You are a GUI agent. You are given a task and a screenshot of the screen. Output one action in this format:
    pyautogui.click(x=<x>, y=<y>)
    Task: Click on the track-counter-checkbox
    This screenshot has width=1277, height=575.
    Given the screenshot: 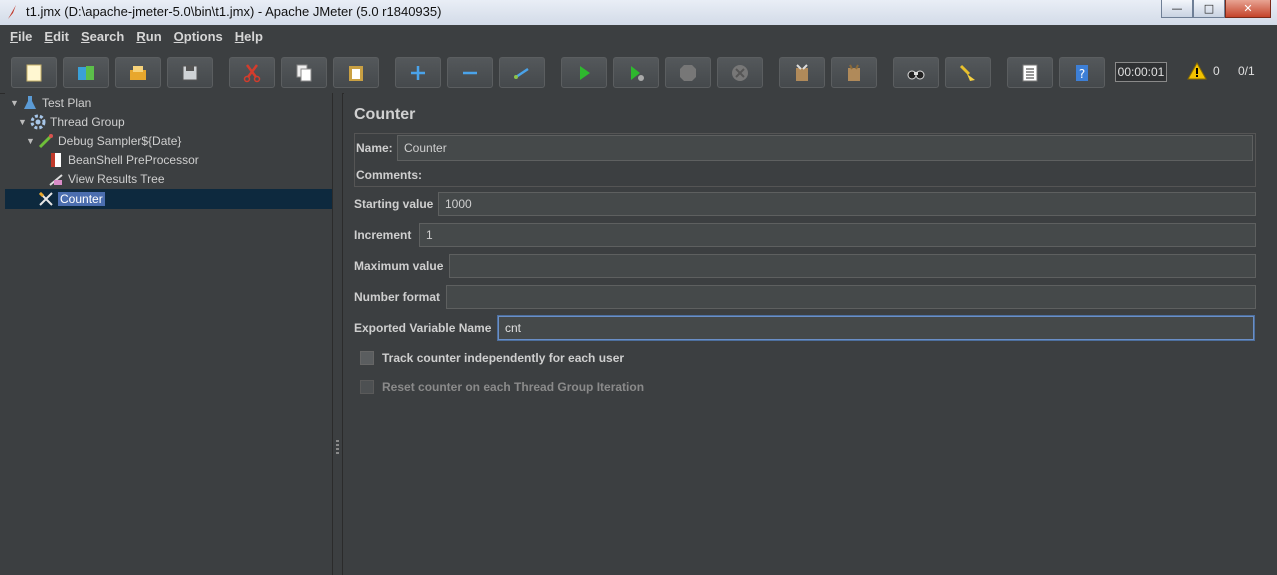 What is the action you would take?
    pyautogui.click(x=367, y=358)
    